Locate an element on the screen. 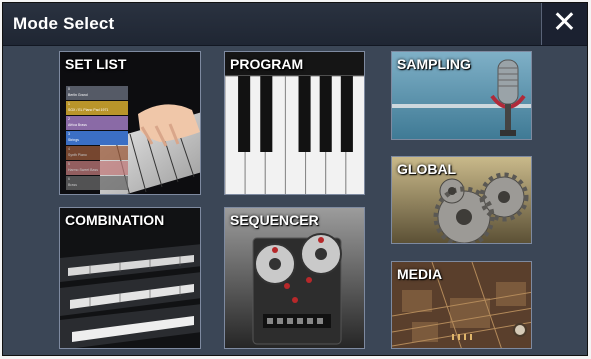 This screenshot has height=359, width=591. combination-label: COMBINATION is located at coordinates (115, 220).